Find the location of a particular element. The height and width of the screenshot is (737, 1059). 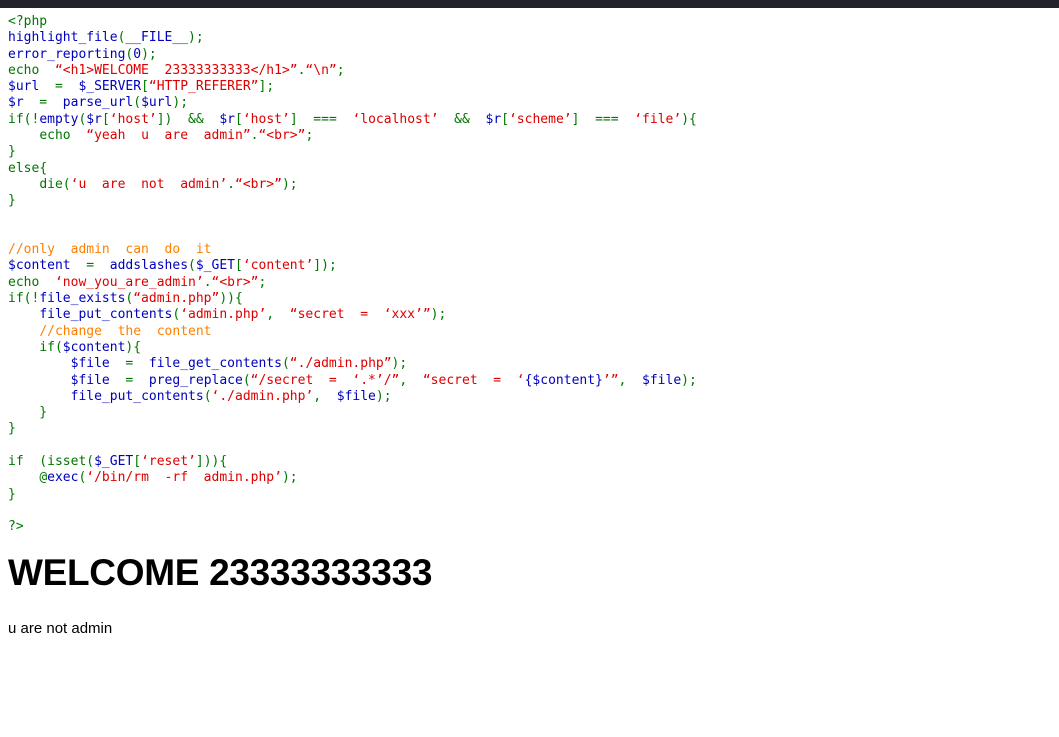

code-token-string: “HTTP_REFERER” is located at coordinates (203, 87).